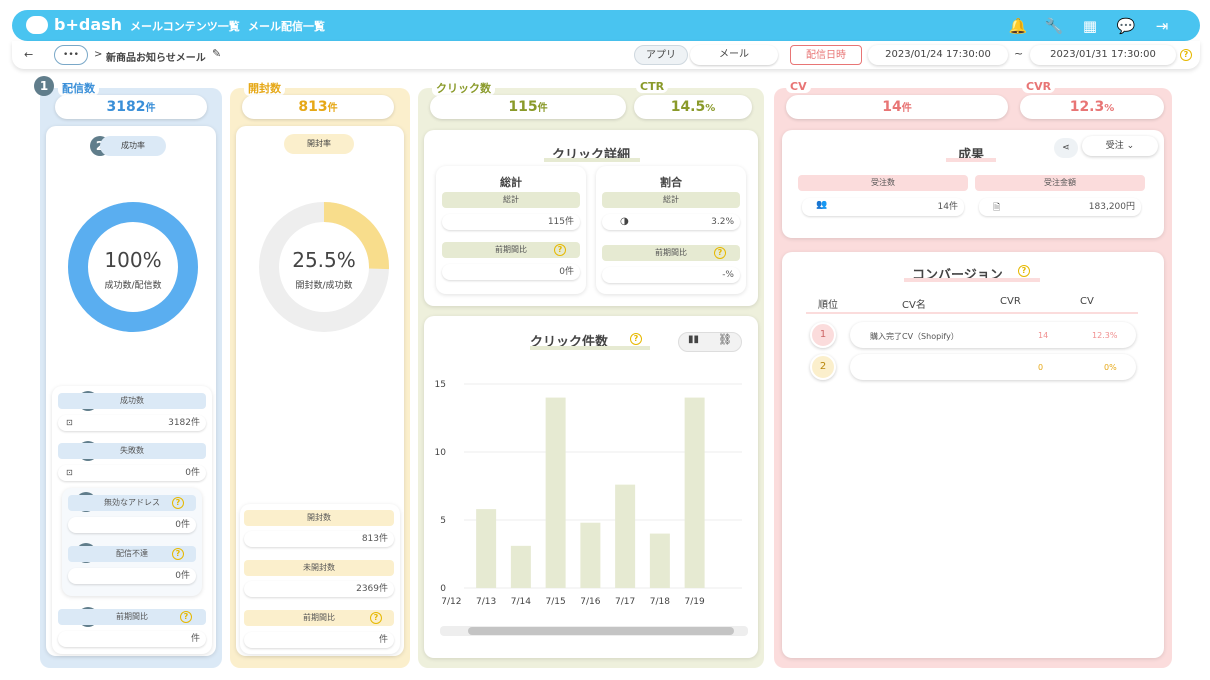 The height and width of the screenshot is (680, 1210). I want to click on ctr-unit: %, so click(710, 108).